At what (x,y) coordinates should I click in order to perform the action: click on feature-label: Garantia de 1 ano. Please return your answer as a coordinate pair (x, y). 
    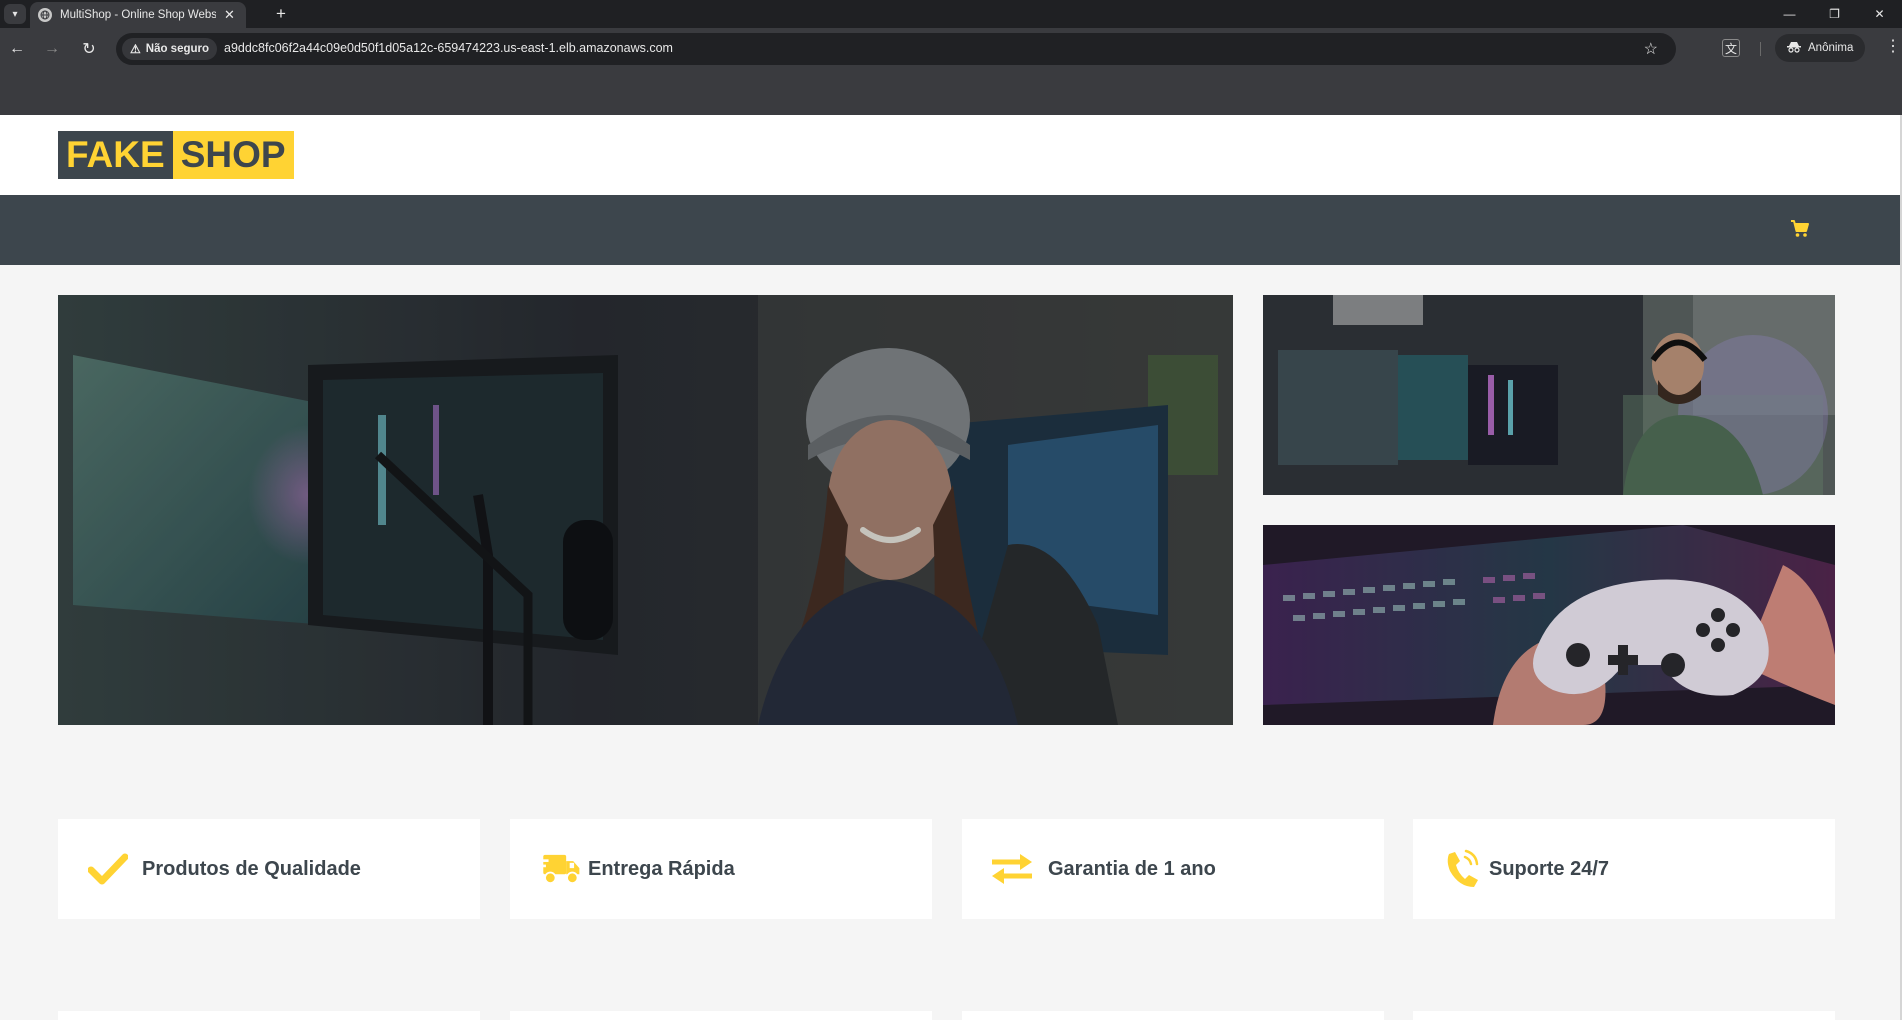
    Looking at the image, I should click on (1132, 868).